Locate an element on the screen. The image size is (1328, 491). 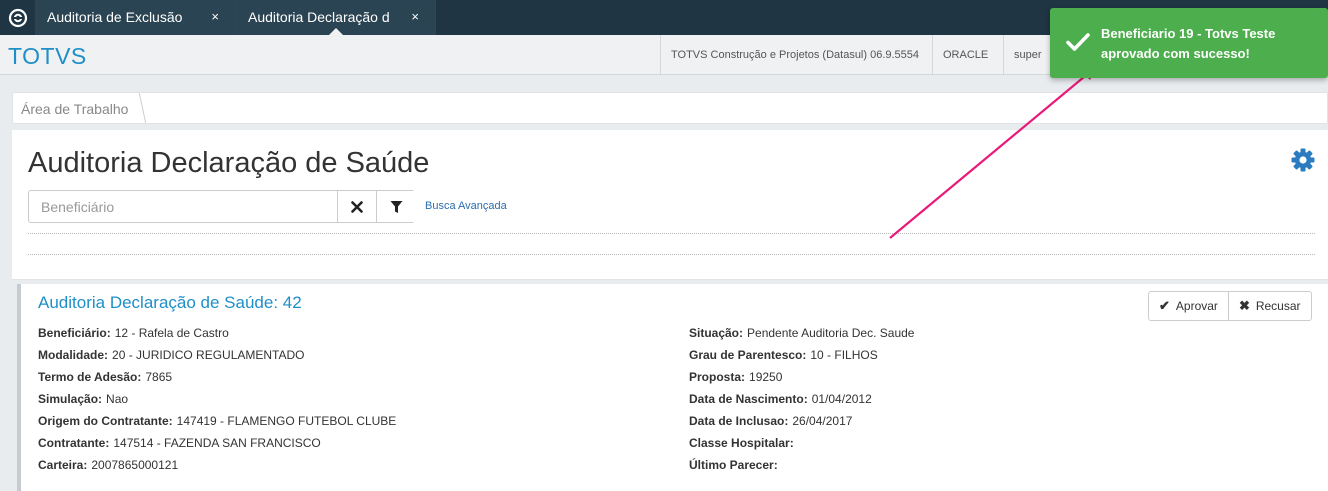
field-ultimo-parecer: Último Parecer: is located at coordinates (735, 465).